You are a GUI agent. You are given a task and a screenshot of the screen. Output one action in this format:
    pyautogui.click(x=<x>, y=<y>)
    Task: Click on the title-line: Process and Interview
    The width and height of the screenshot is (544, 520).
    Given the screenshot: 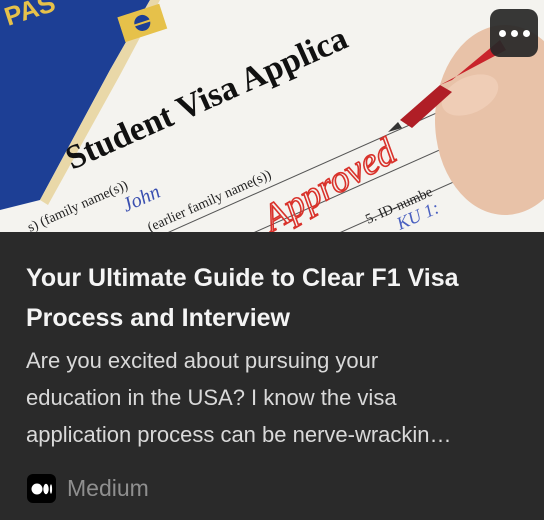 What is the action you would take?
    pyautogui.click(x=158, y=318)
    